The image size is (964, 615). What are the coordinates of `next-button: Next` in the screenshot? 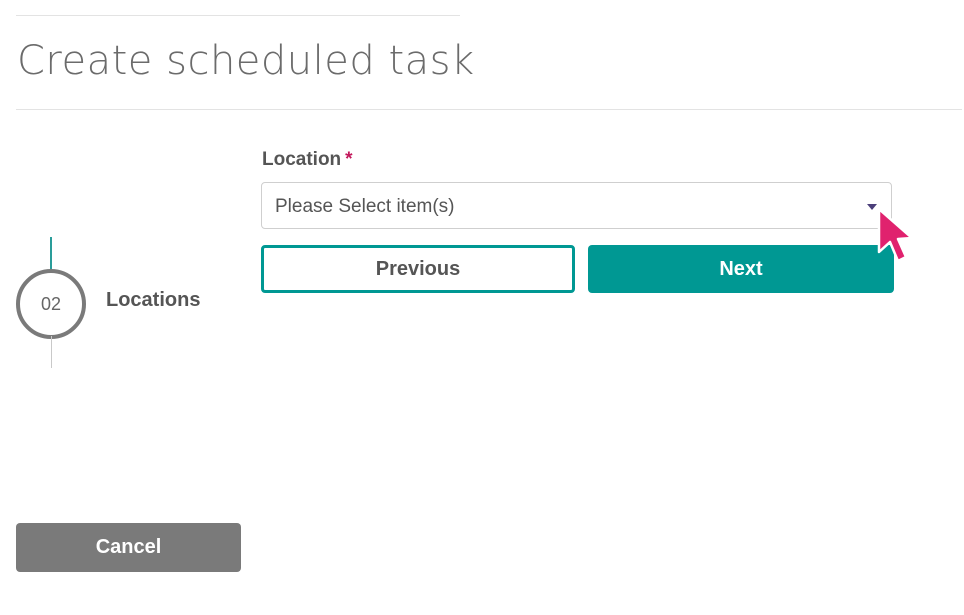 It's located at (741, 269).